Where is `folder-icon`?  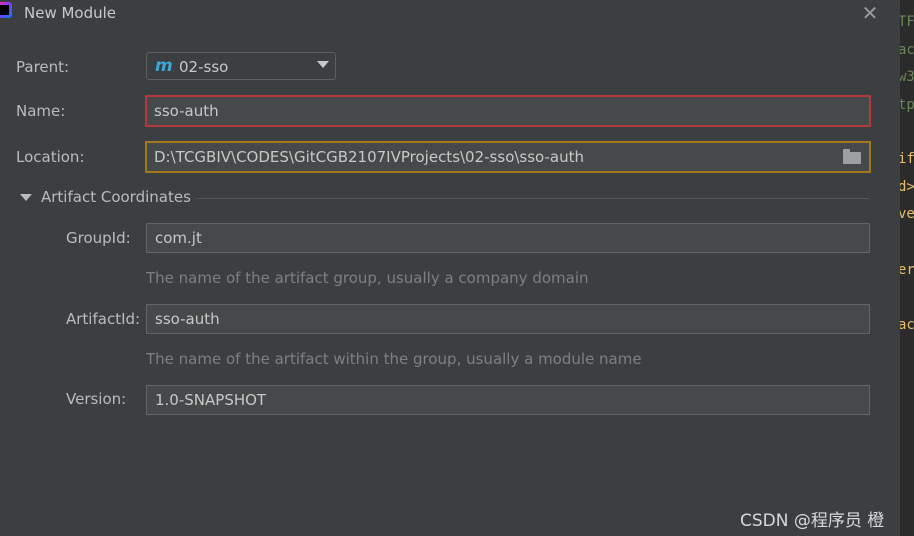 folder-icon is located at coordinates (852, 156).